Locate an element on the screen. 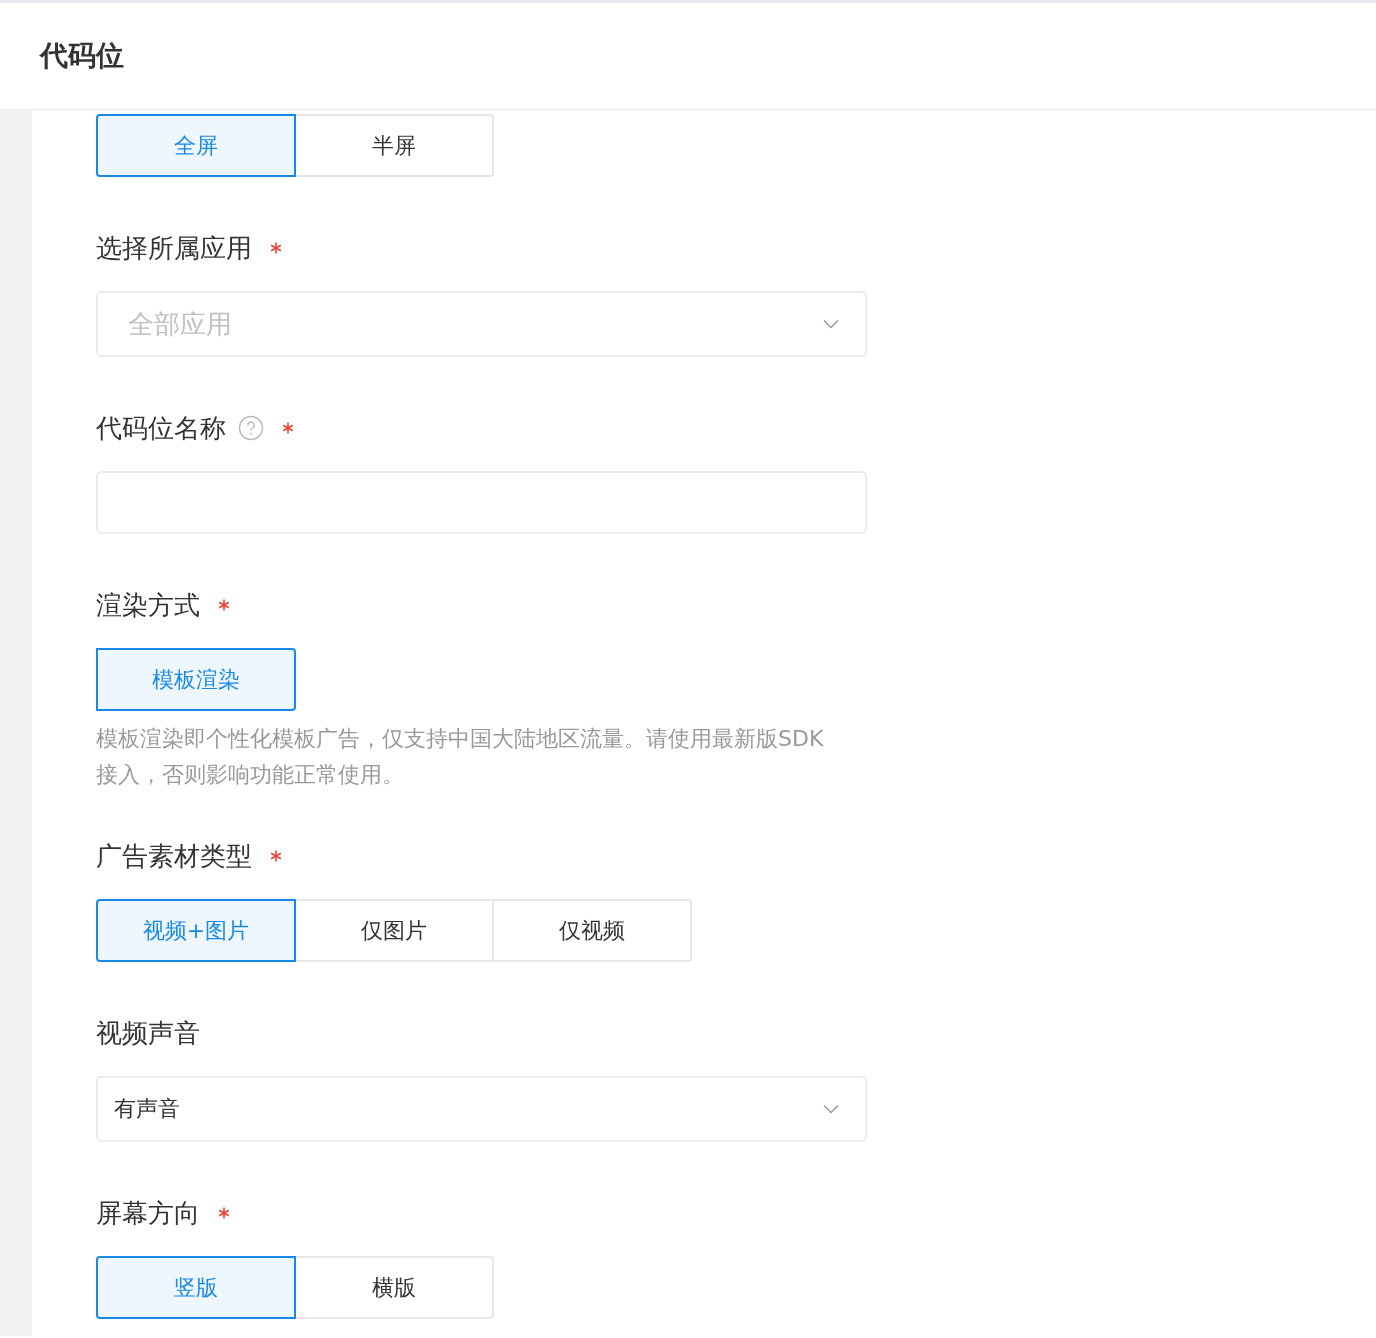 Image resolution: width=1376 pixels, height=1338 pixels. field-label: 选择所属应用 is located at coordinates (174, 248).